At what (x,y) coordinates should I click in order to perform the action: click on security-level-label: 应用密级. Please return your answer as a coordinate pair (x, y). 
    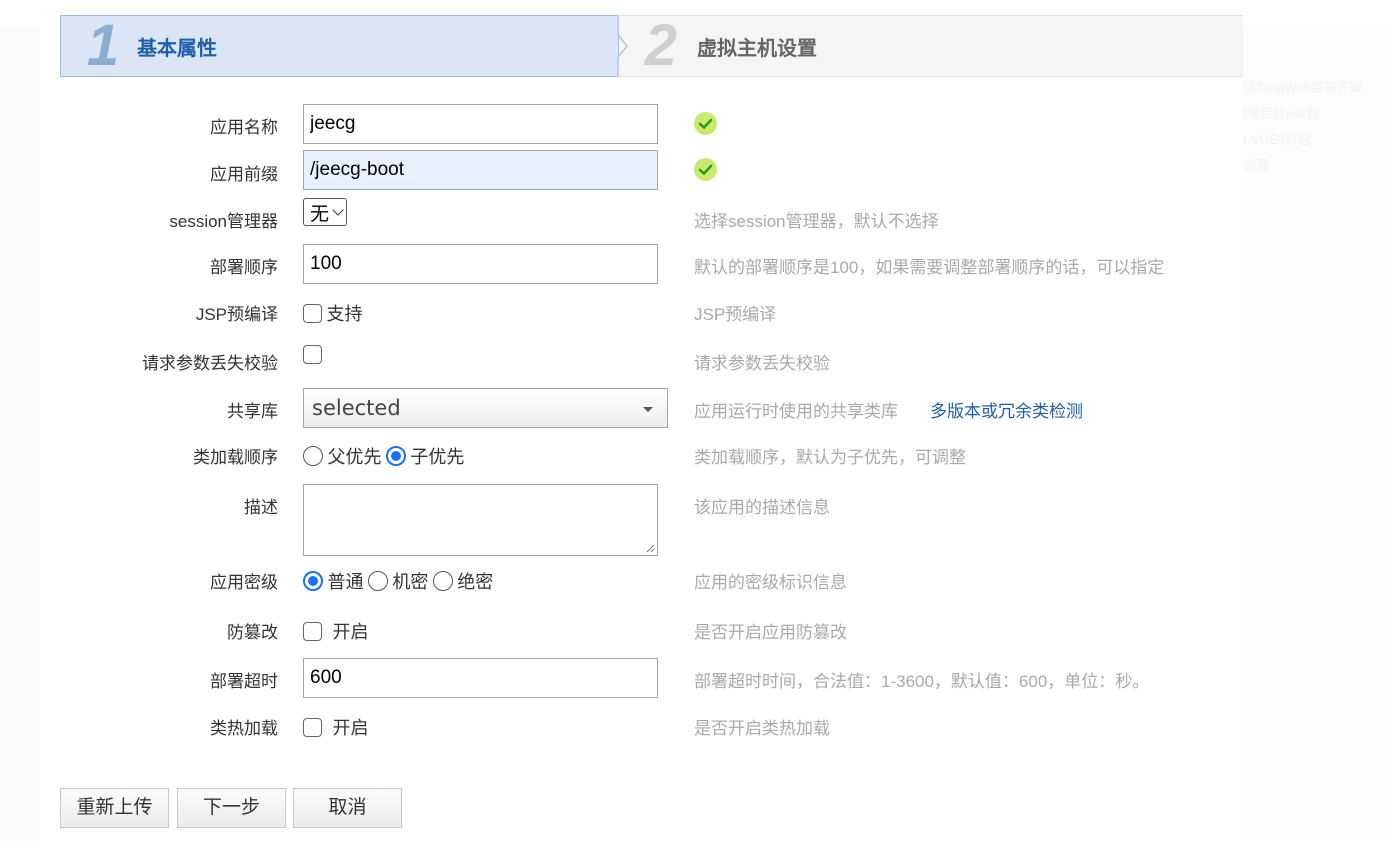
    Looking at the image, I should click on (244, 582).